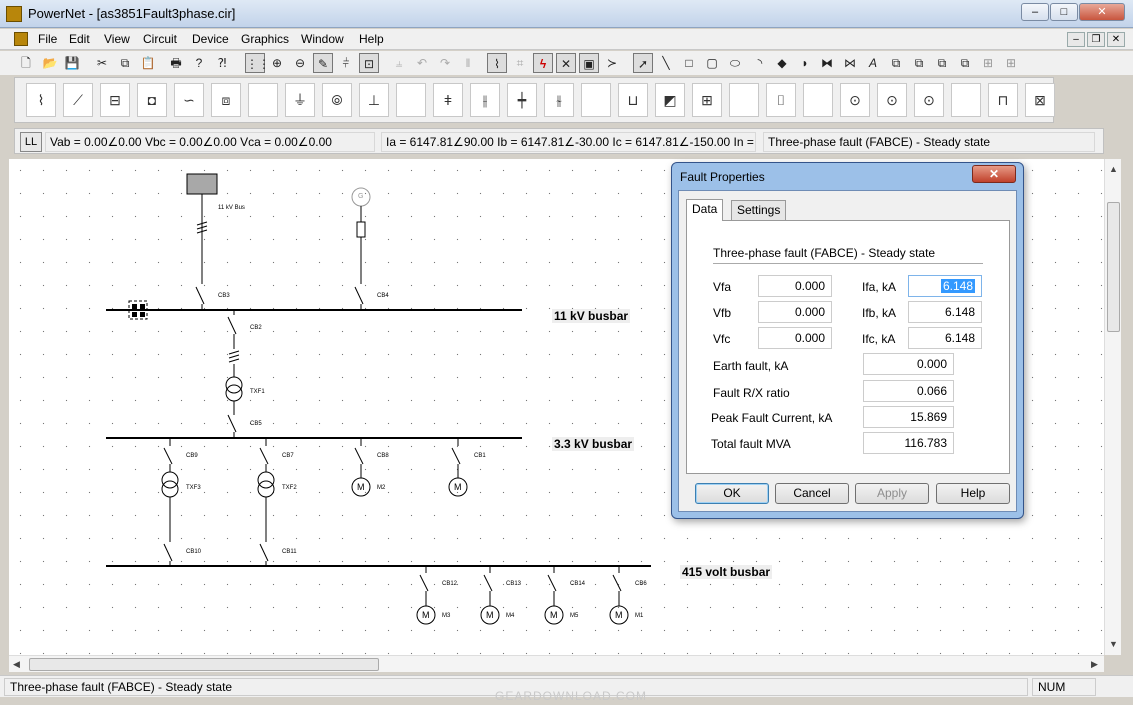 This screenshot has height=705, width=1133. I want to click on text-icon: A, so click(873, 63).